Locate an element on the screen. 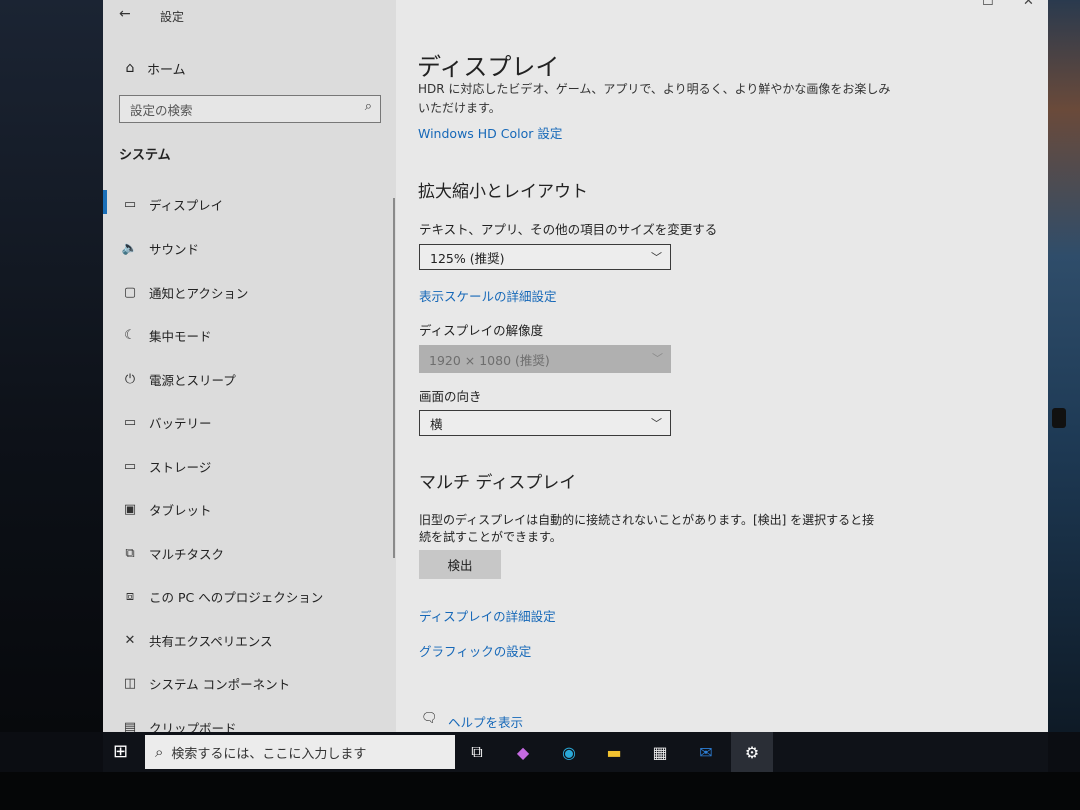 Image resolution: width=1080 pixels, height=810 pixels. components-icon: ◫ is located at coordinates (130, 683).